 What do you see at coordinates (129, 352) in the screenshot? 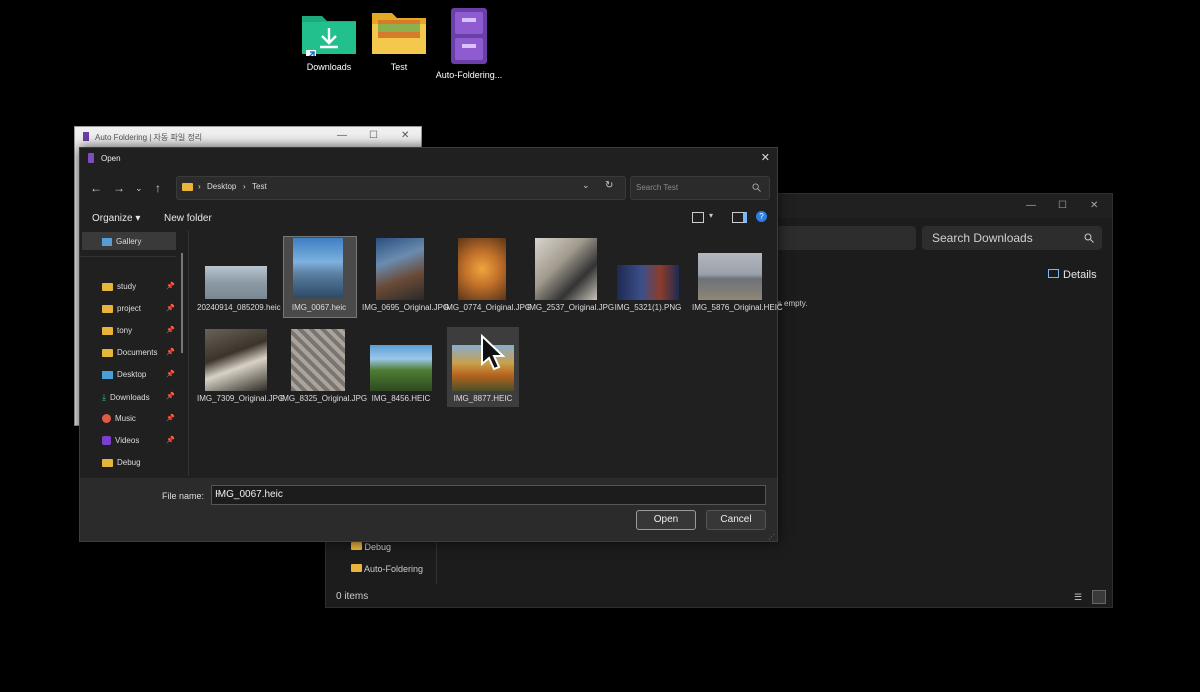
I see `sidebar-item-documents: Documents` at bounding box center [129, 352].